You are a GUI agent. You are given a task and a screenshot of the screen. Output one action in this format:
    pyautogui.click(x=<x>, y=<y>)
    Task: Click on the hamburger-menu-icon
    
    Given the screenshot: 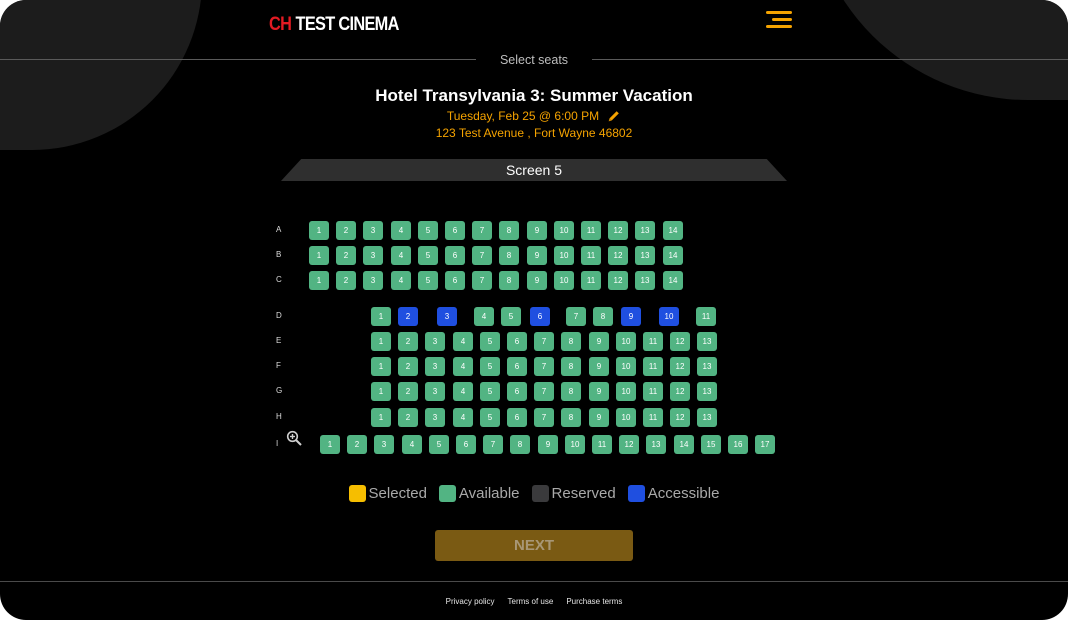 What is the action you would take?
    pyautogui.click(x=779, y=21)
    